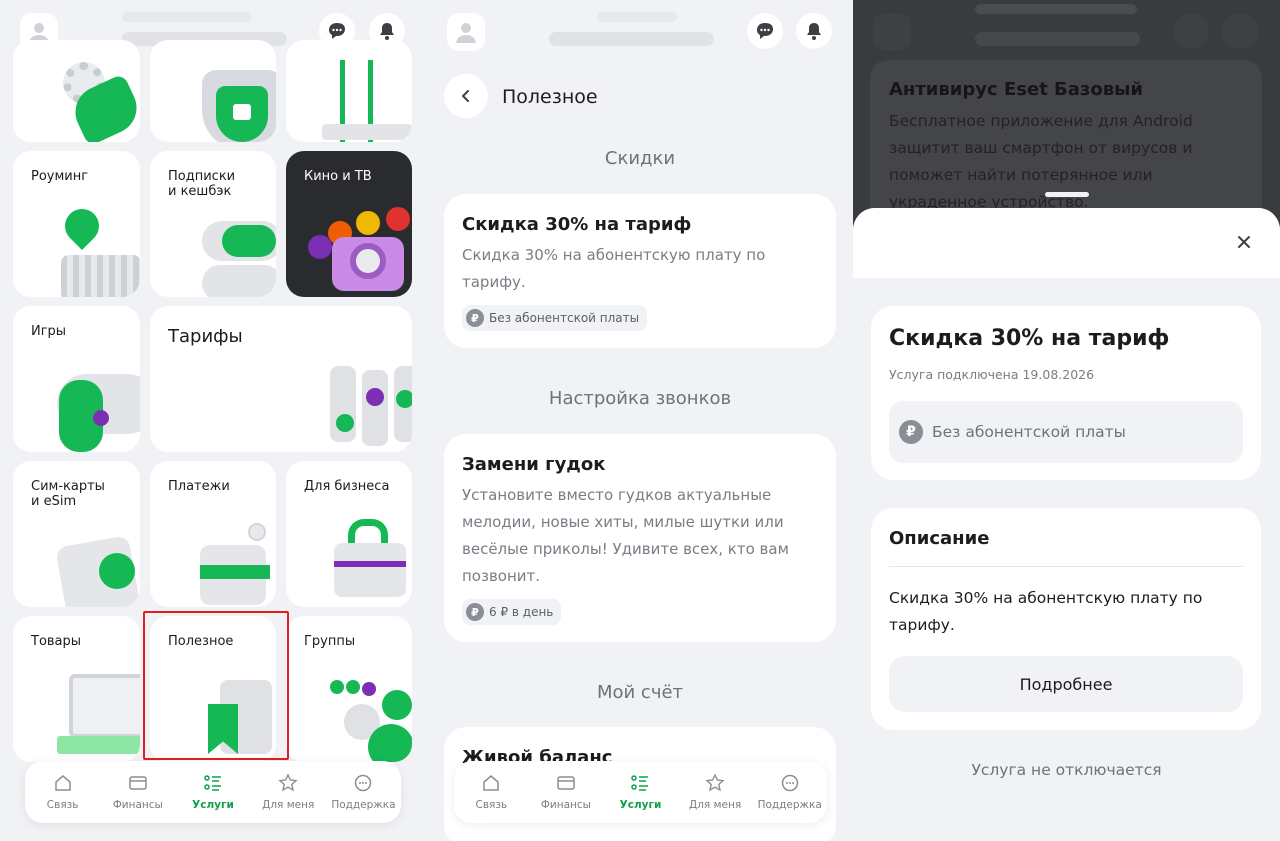 Image resolution: width=1280 pixels, height=841 pixels. Describe the element at coordinates (104, 706) in the screenshot. I see `laptop-icon` at that location.